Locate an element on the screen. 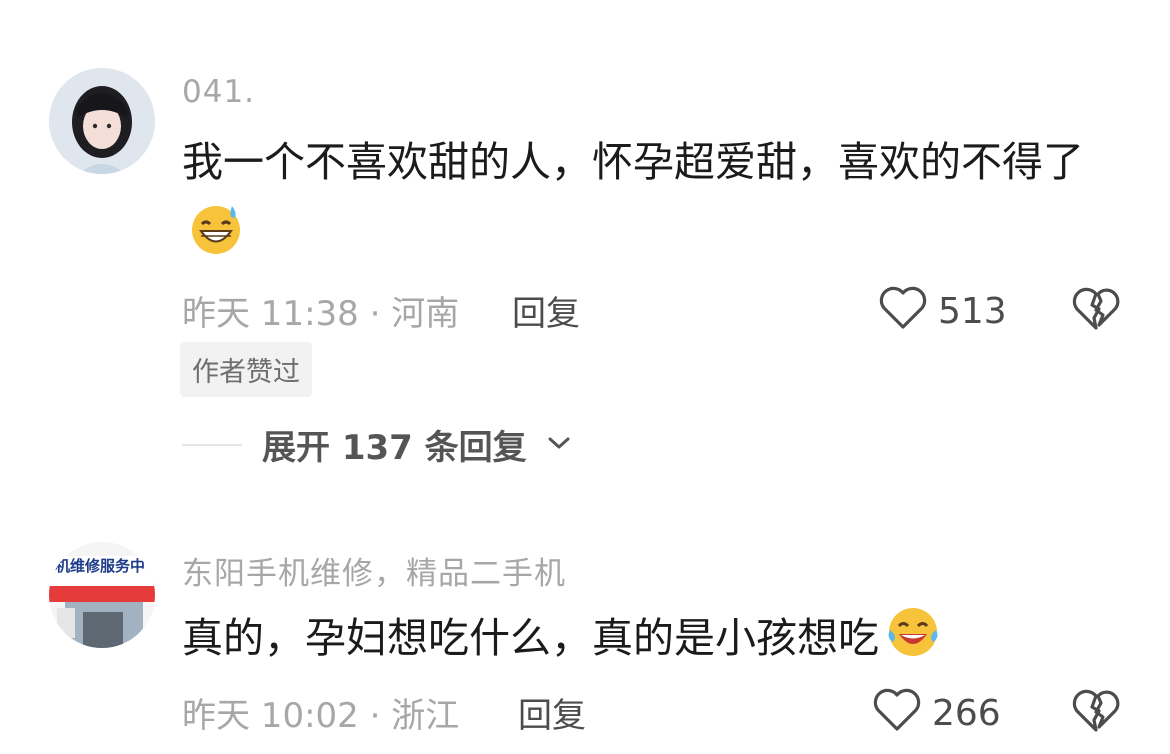  avatar: 机维修服务中 is located at coordinates (102, 595).